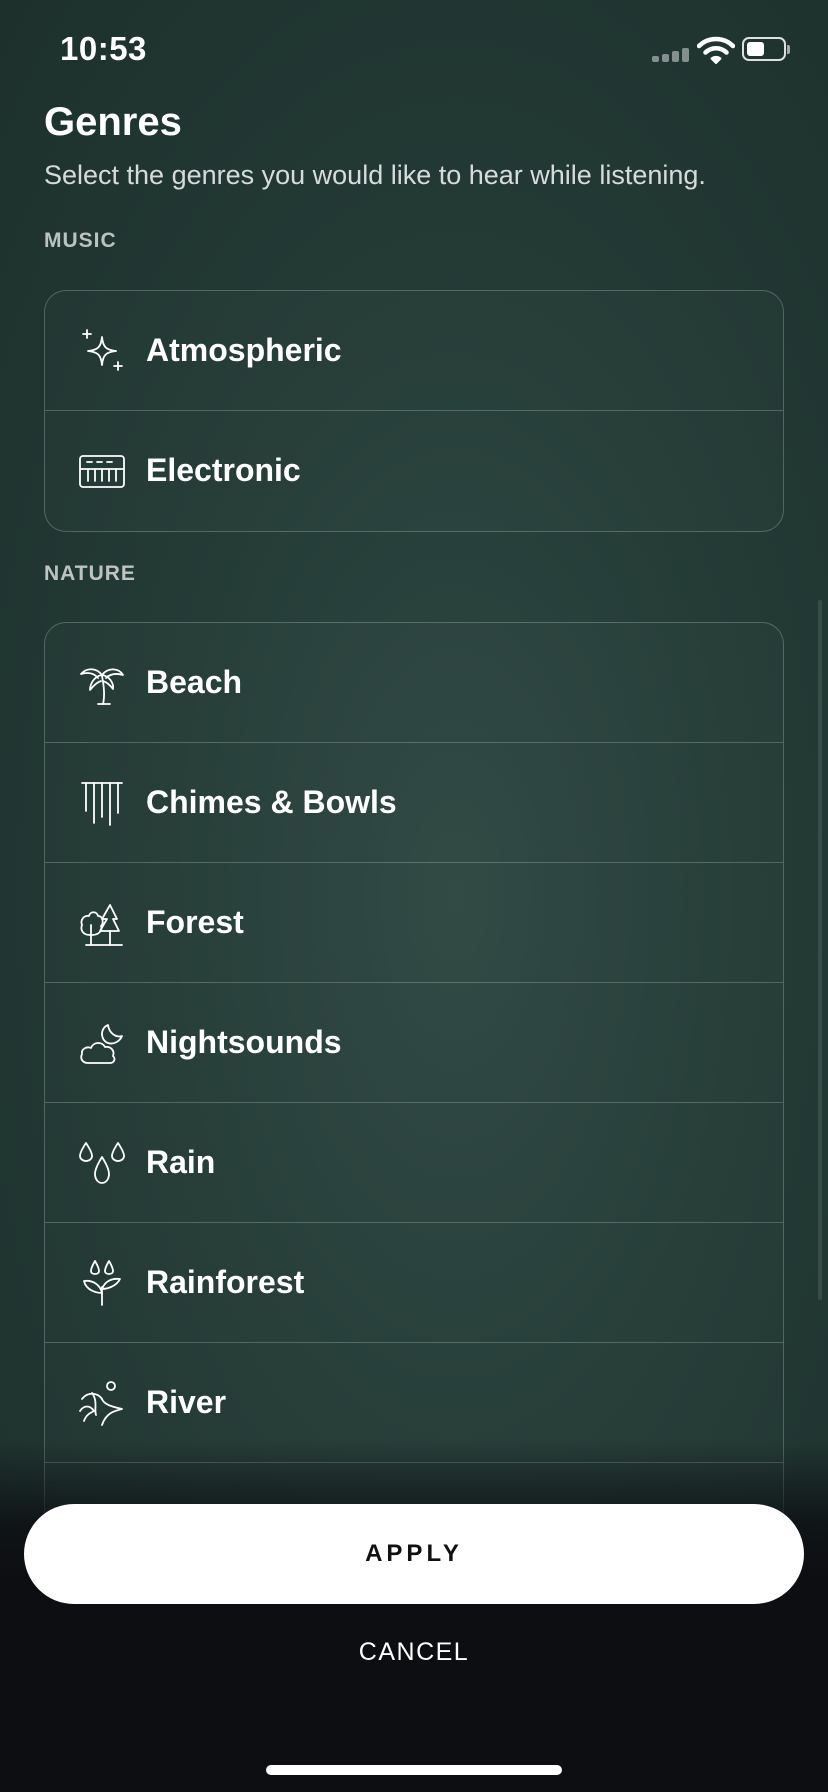  What do you see at coordinates (102, 1403) in the screenshot?
I see `river-icon` at bounding box center [102, 1403].